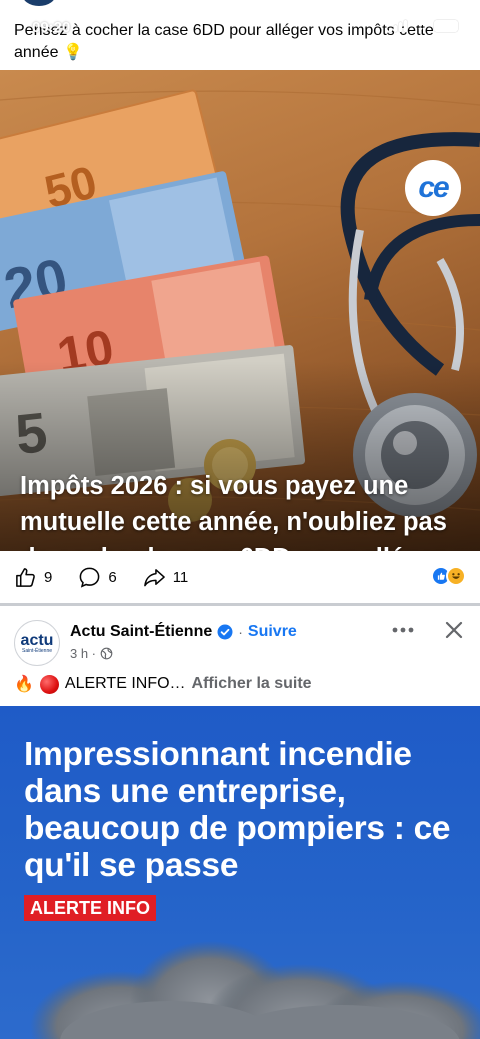 The width and height of the screenshot is (480, 1039). Describe the element at coordinates (403, 630) in the screenshot. I see `more-options-icon` at that location.